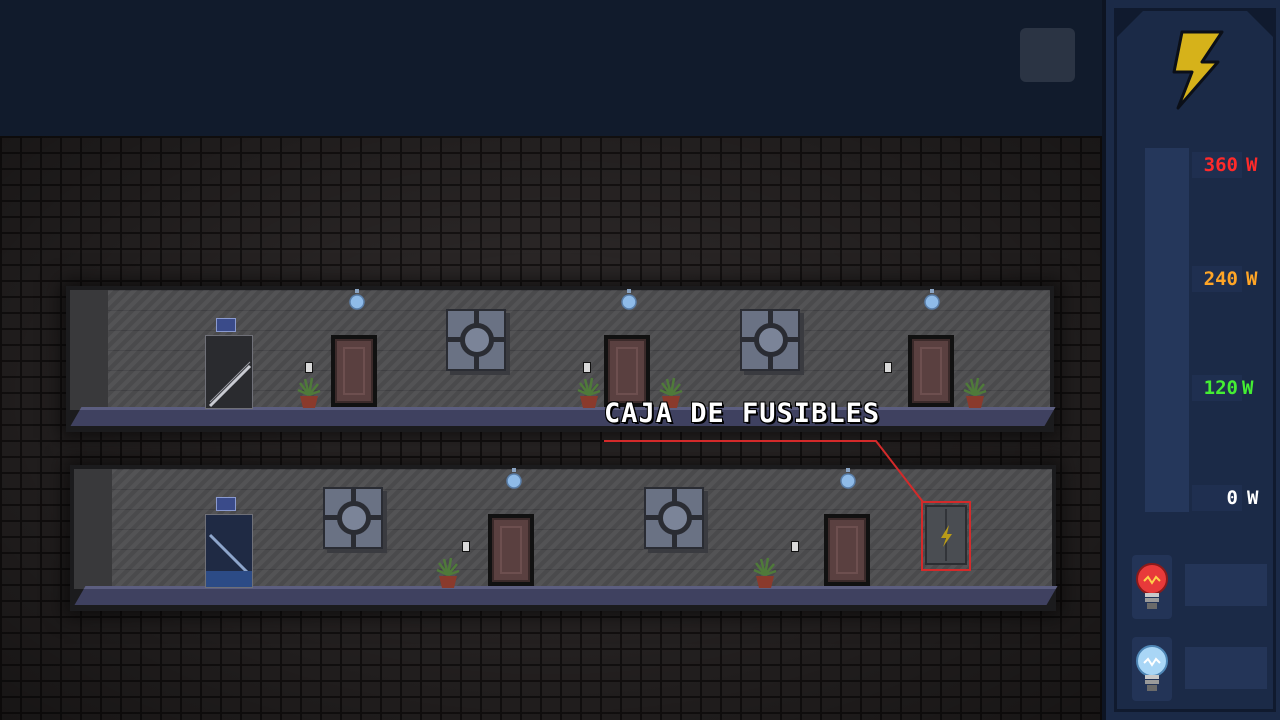 Image resolution: width=1280 pixels, height=720 pixels. What do you see at coordinates (1226, 668) in the screenshot?
I see `blue-bulb-bar` at bounding box center [1226, 668].